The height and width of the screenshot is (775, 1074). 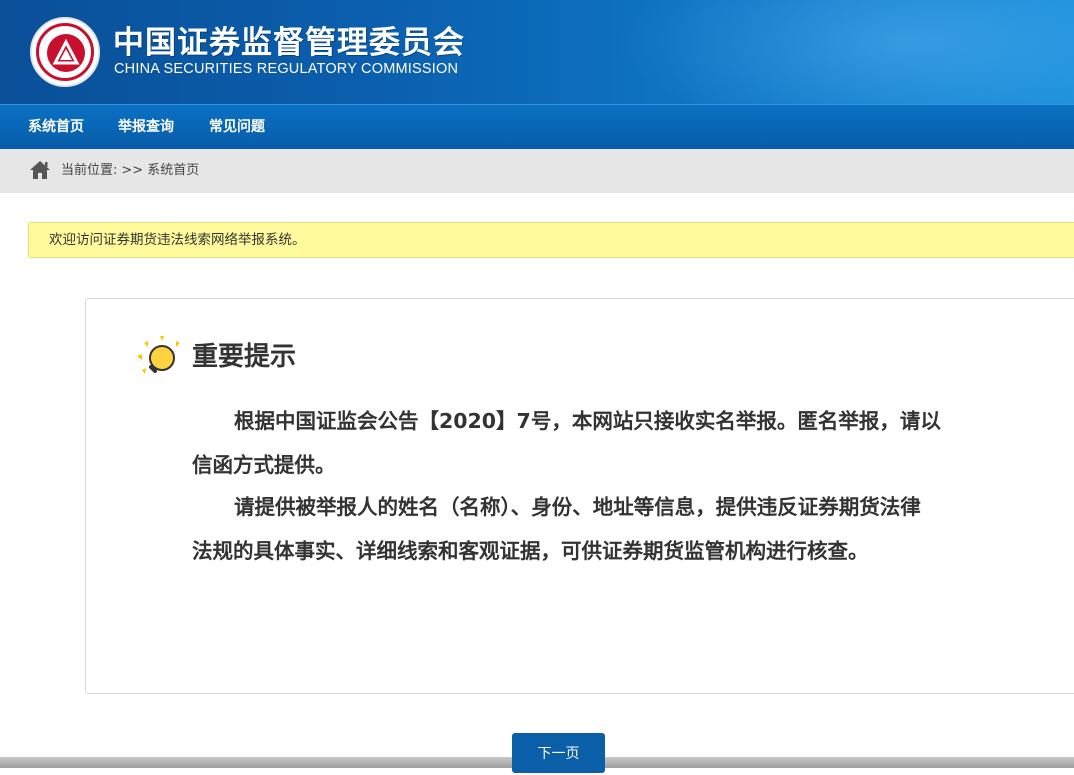 I want to click on site-title-cn: 中国证券监督管理委员会, so click(x=289, y=43).